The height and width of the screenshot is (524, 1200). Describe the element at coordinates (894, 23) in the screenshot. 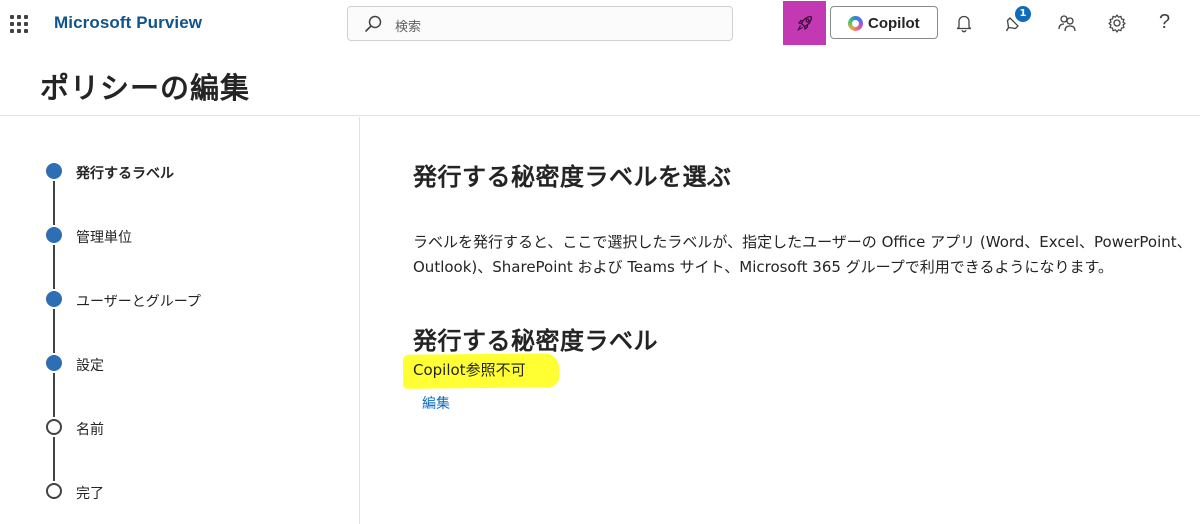

I see `copilot-label: Copilot` at that location.